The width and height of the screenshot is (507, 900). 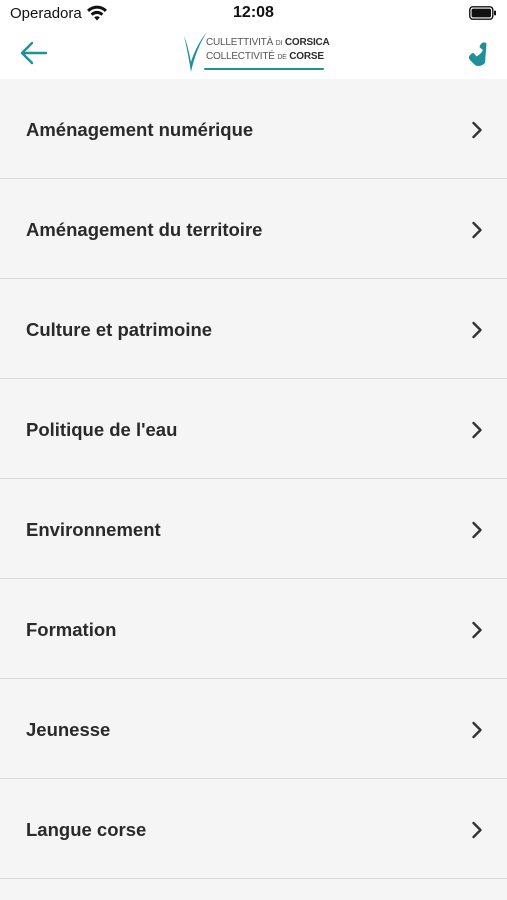 What do you see at coordinates (264, 69) in the screenshot?
I see `logo-underline` at bounding box center [264, 69].